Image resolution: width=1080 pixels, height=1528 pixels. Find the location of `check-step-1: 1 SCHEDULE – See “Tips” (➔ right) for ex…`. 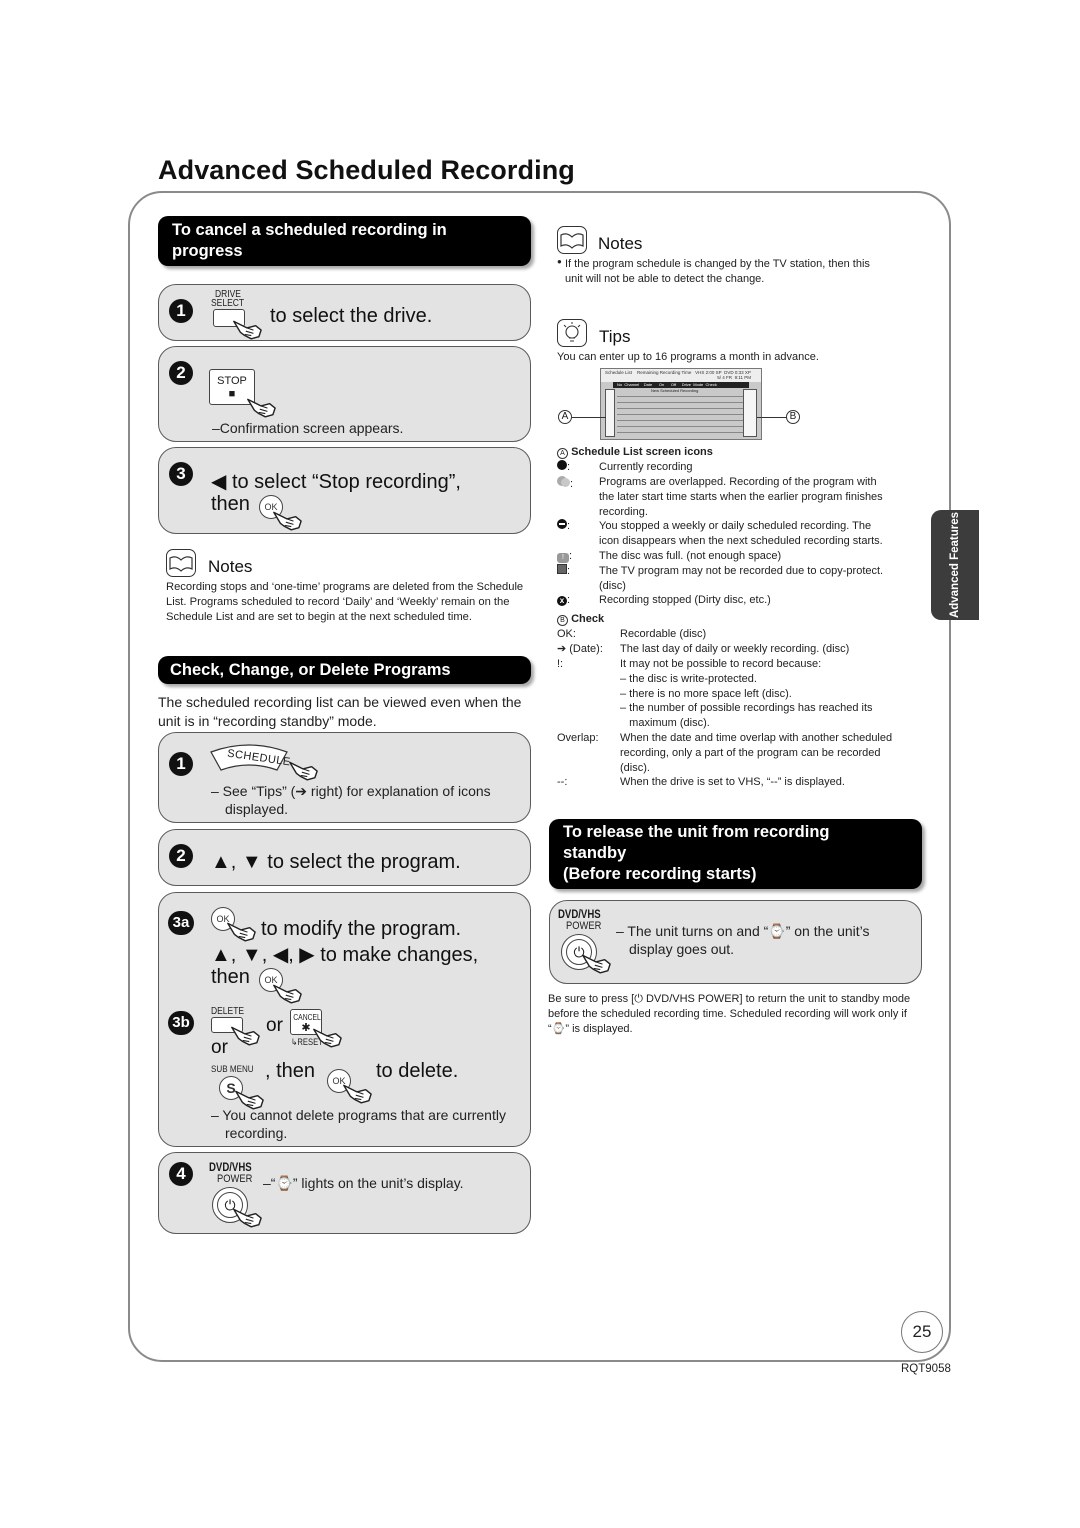

check-step-1: 1 SCHEDULE – See “Tips” (➔ right) for ex… is located at coordinates (344, 777).